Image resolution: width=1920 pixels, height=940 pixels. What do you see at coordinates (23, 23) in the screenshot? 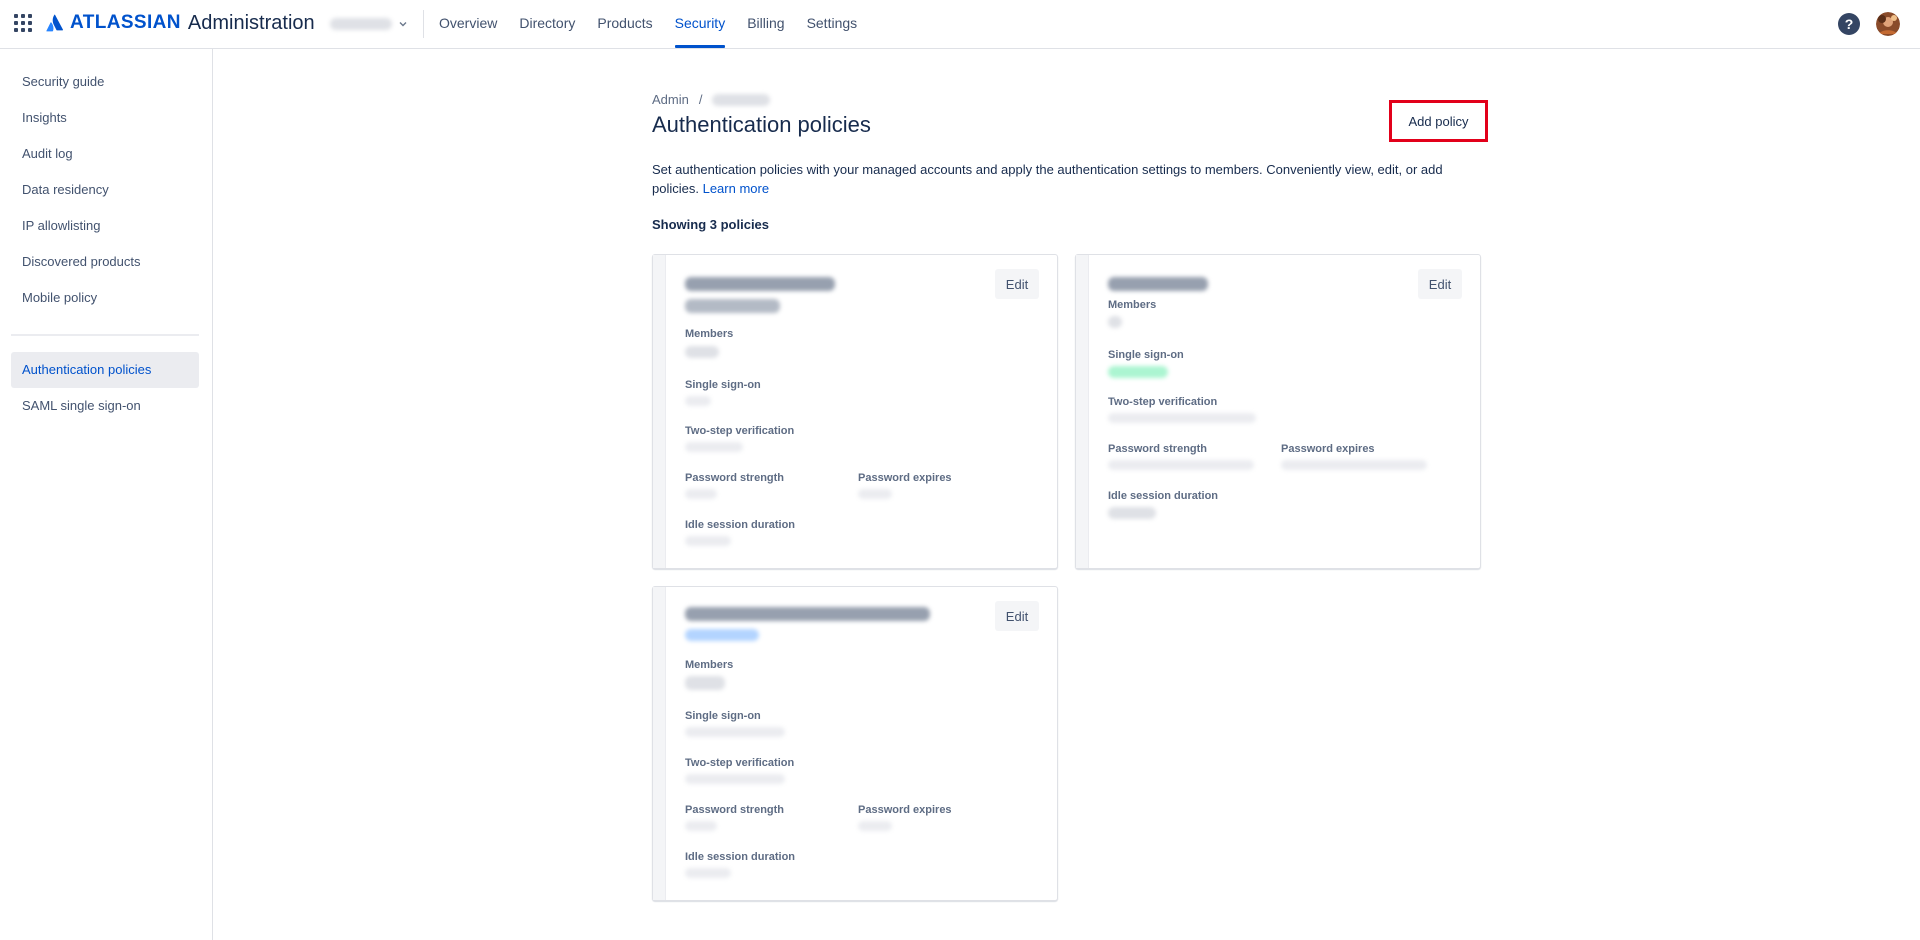
I see `app-switcher-icon` at bounding box center [23, 23].